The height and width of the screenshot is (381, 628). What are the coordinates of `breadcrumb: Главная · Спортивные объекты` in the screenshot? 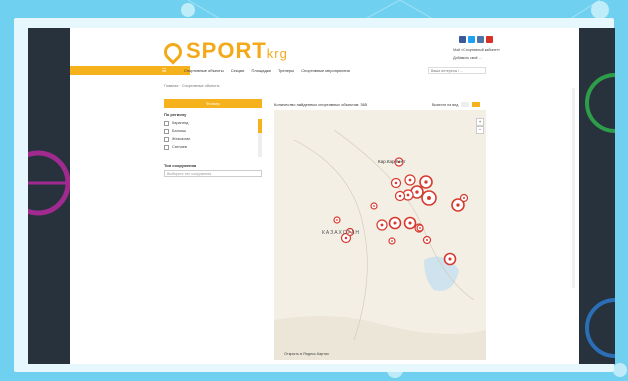 It's located at (192, 86).